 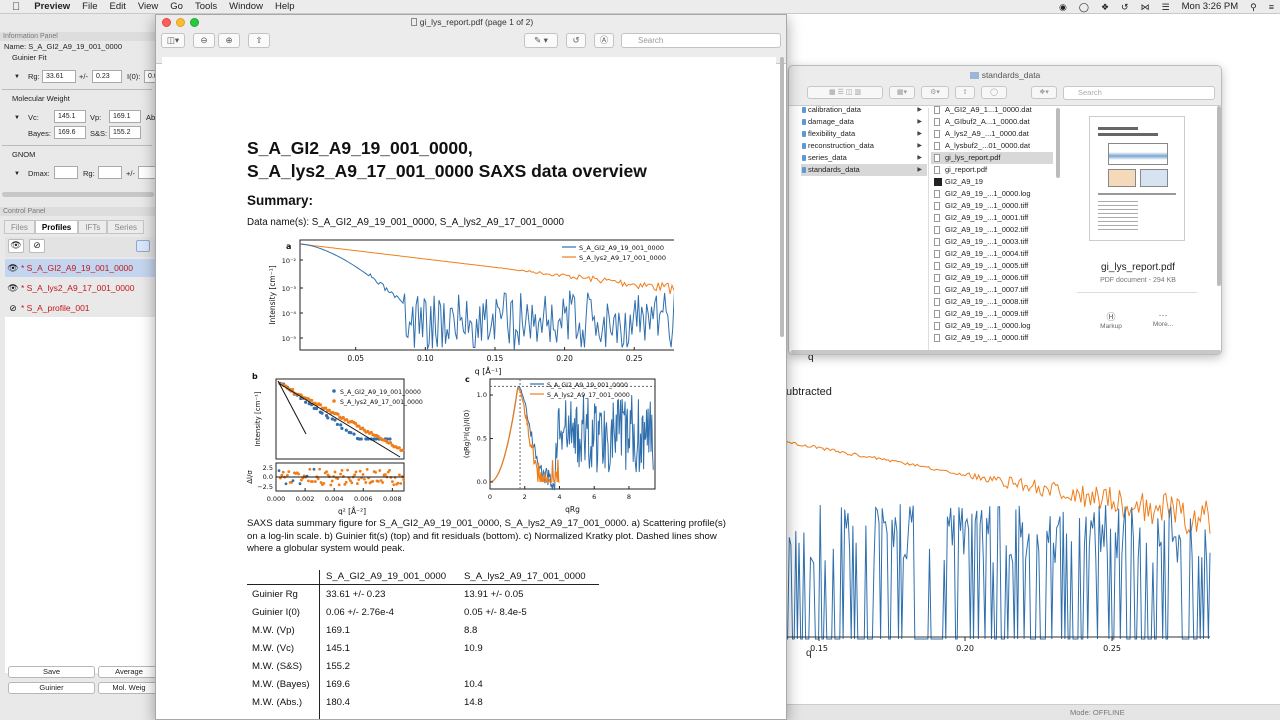 I want to click on guinier-collapse-icon: ▼, so click(x=17, y=77).